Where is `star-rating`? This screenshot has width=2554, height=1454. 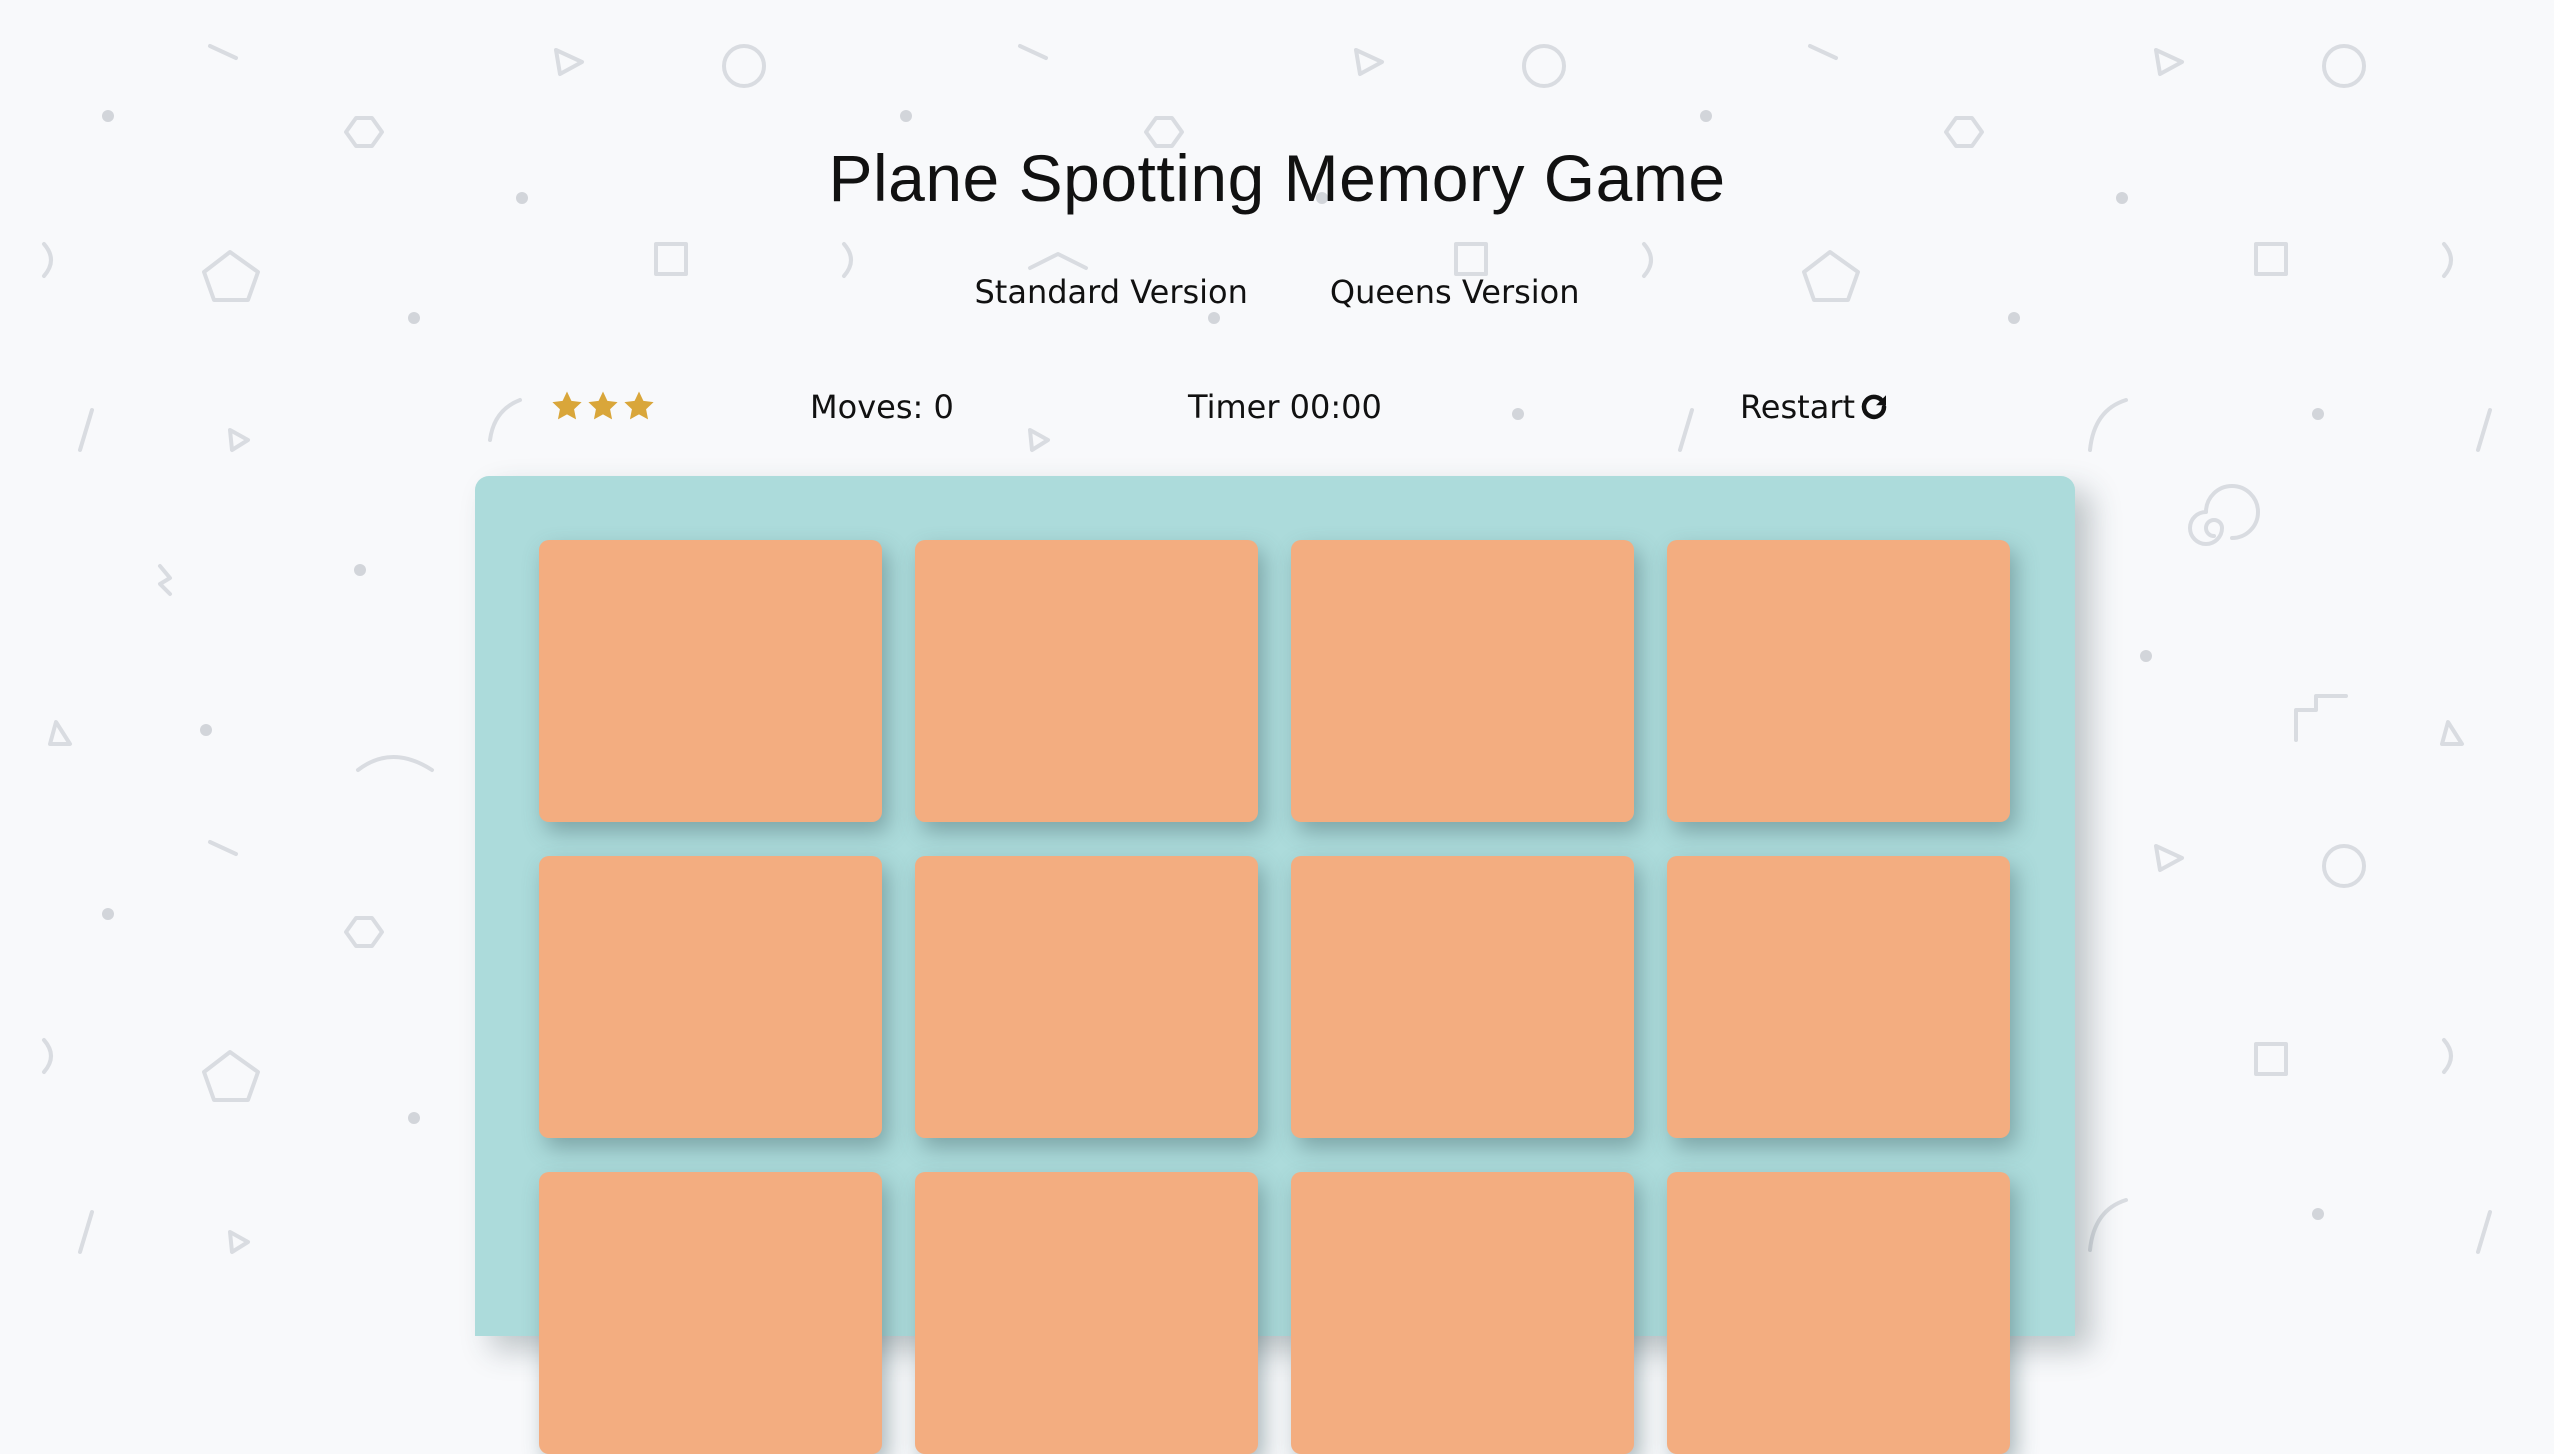
star-rating is located at coordinates (603, 406).